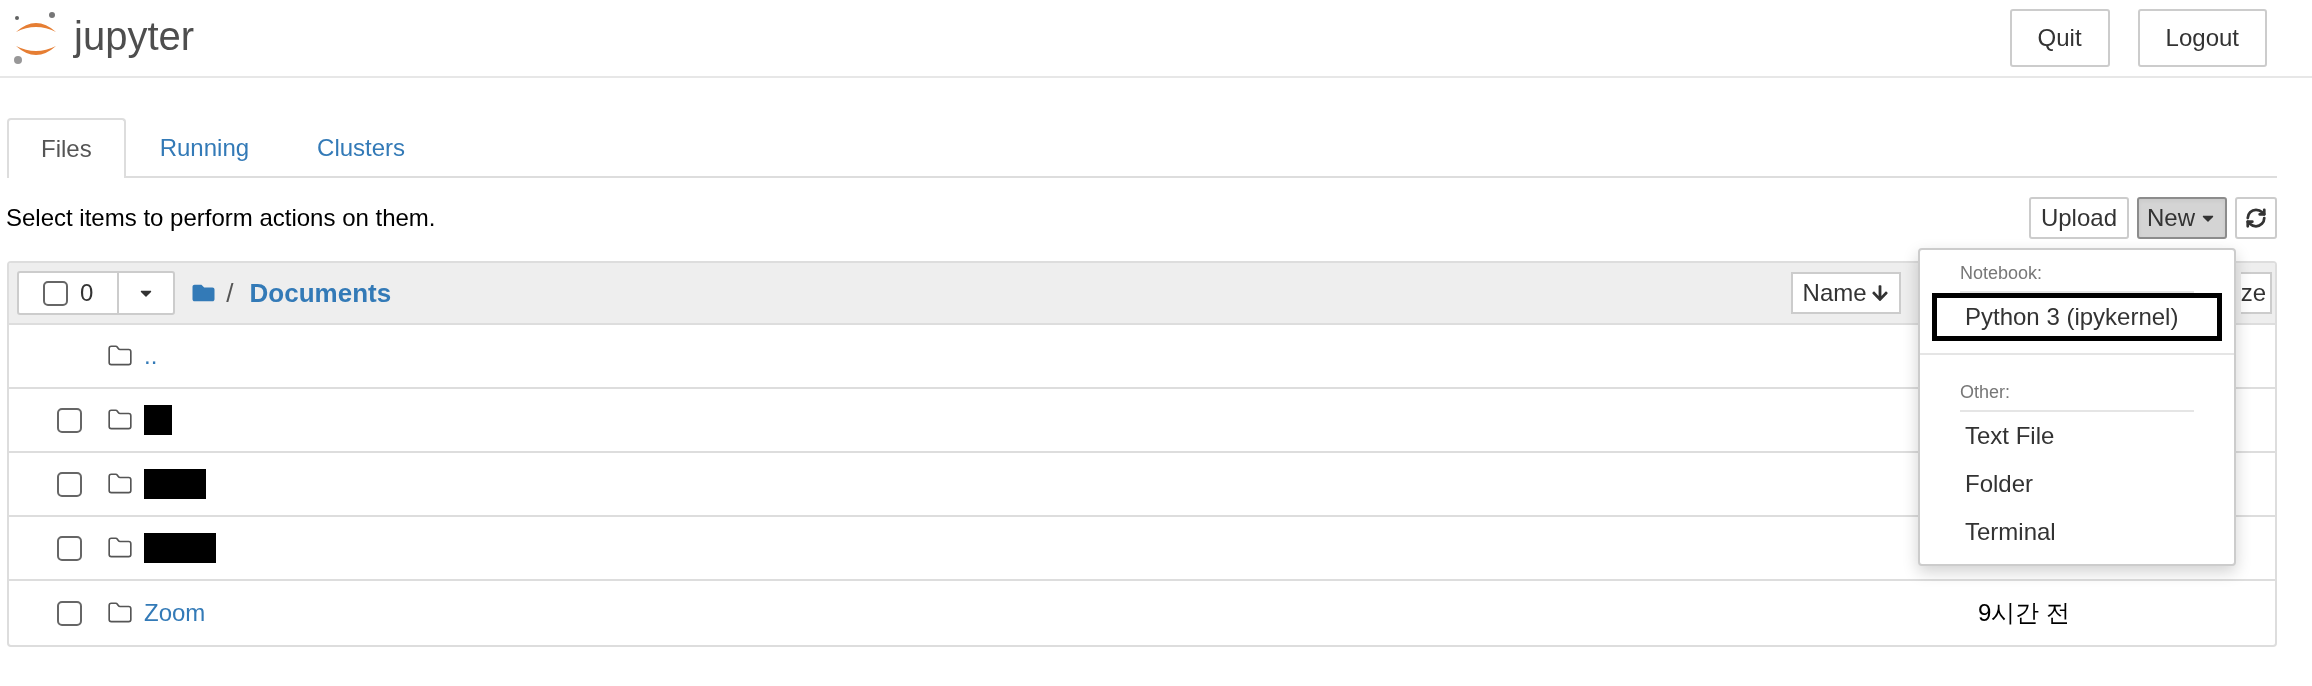  What do you see at coordinates (96, 293) in the screenshot?
I see `select-all-control: 0` at bounding box center [96, 293].